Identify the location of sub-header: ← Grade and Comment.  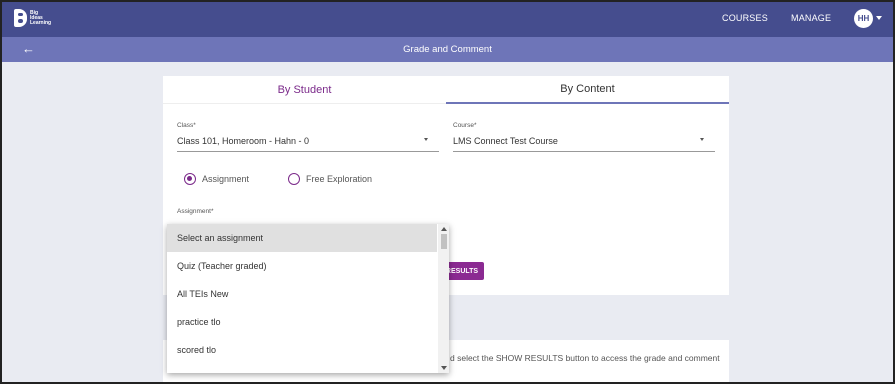
(447, 49).